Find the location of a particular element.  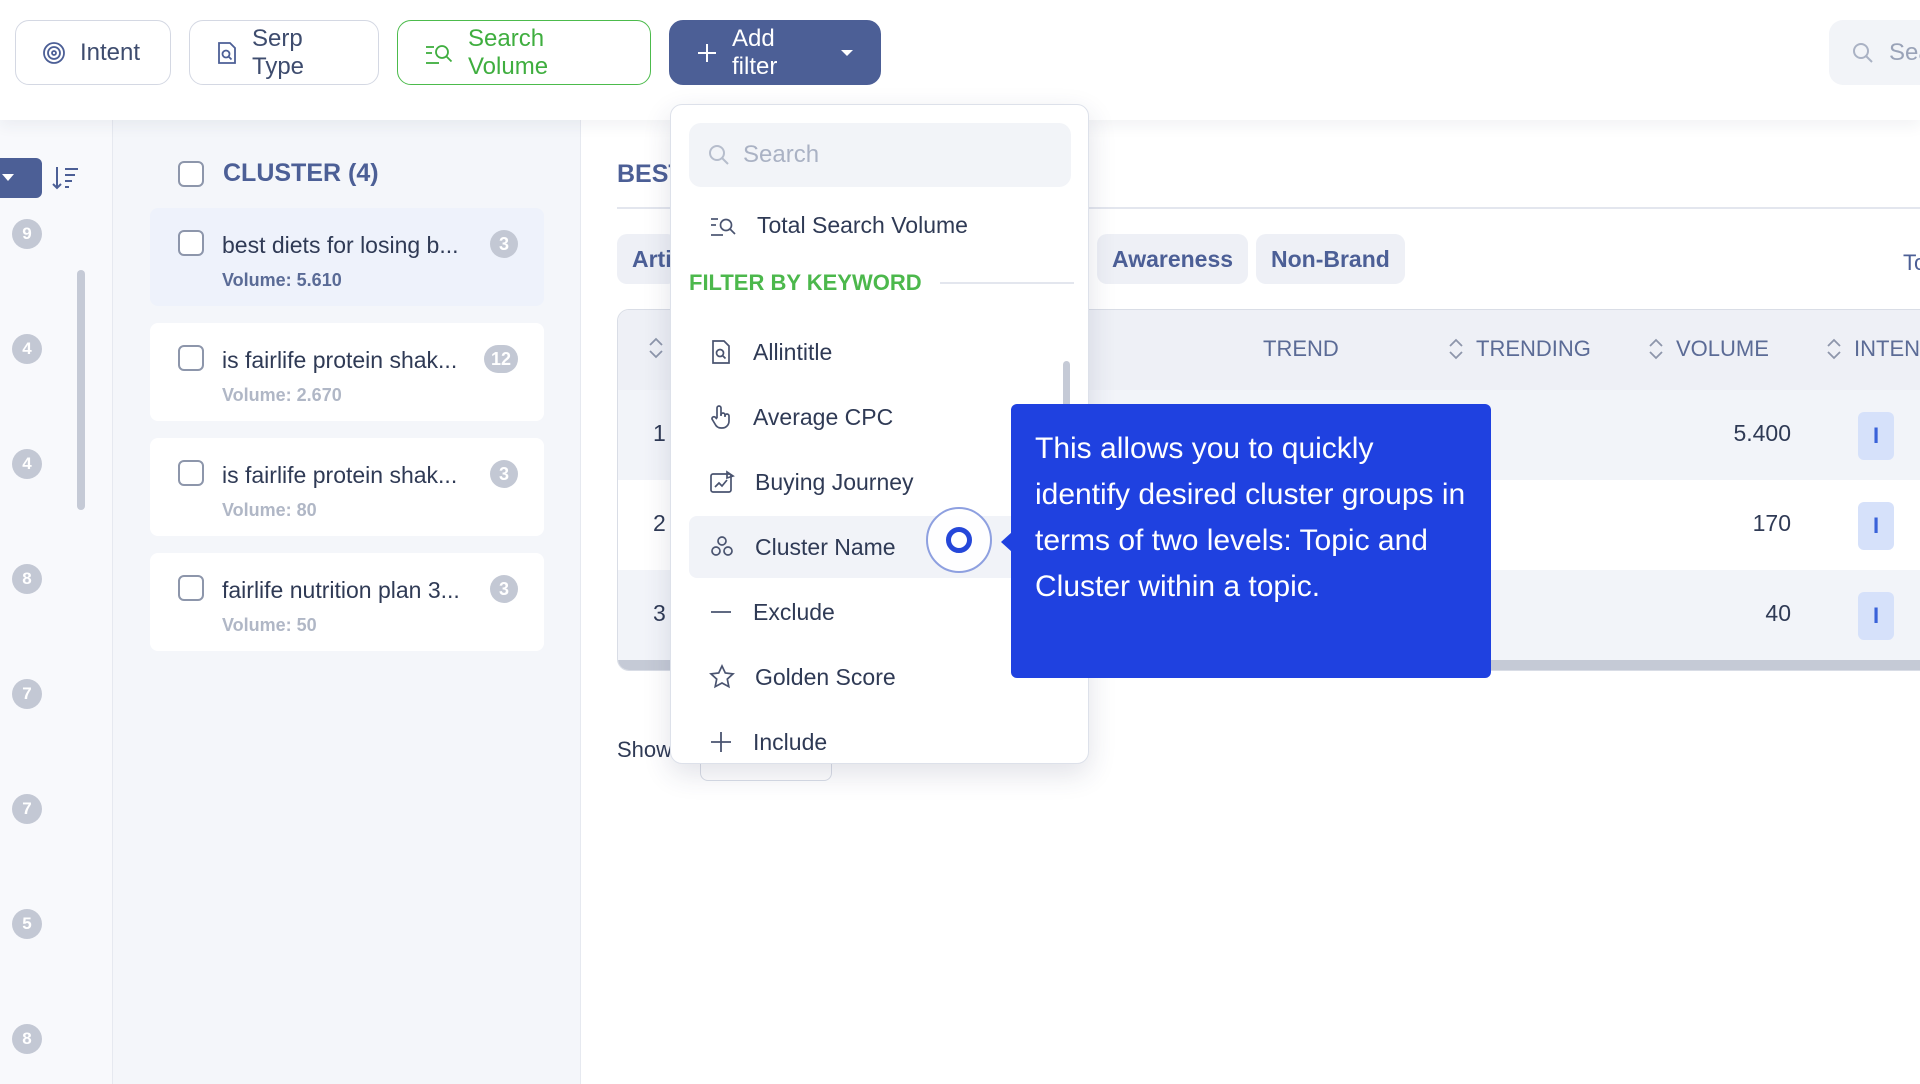

dropdown-search-placeholder: Search is located at coordinates (781, 154).